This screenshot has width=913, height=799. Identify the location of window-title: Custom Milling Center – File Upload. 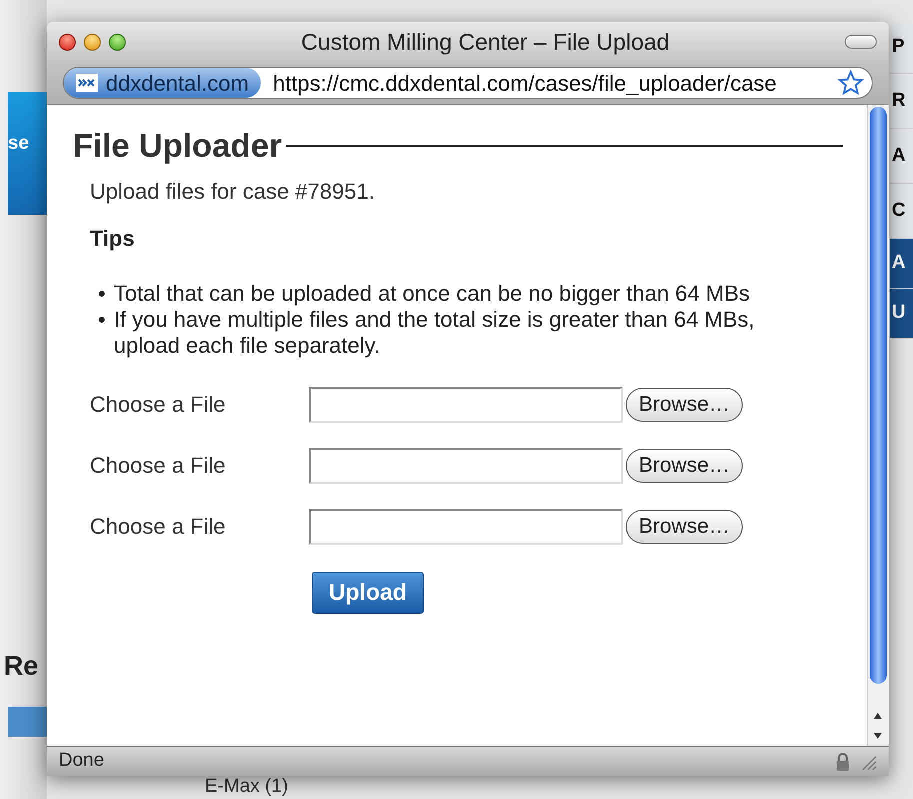
(485, 42).